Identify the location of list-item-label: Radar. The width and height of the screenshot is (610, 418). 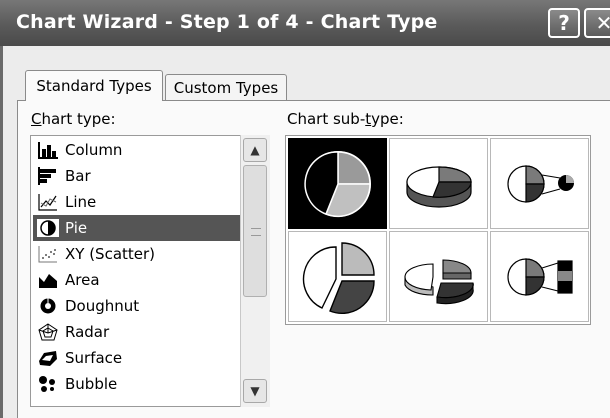
(87, 332).